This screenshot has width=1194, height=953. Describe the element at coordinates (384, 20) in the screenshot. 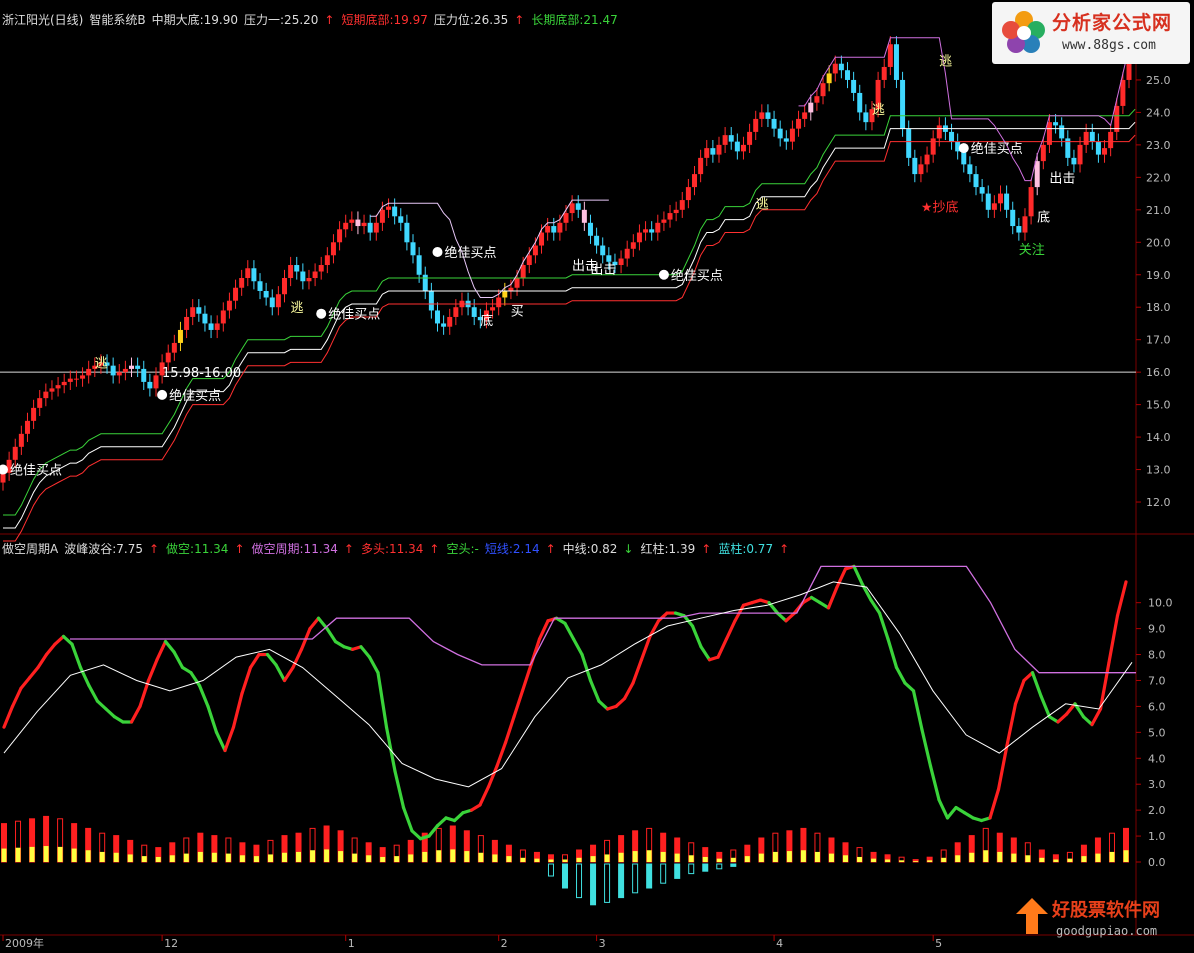

I see `main_header-item: 短期底部:19.97` at that location.